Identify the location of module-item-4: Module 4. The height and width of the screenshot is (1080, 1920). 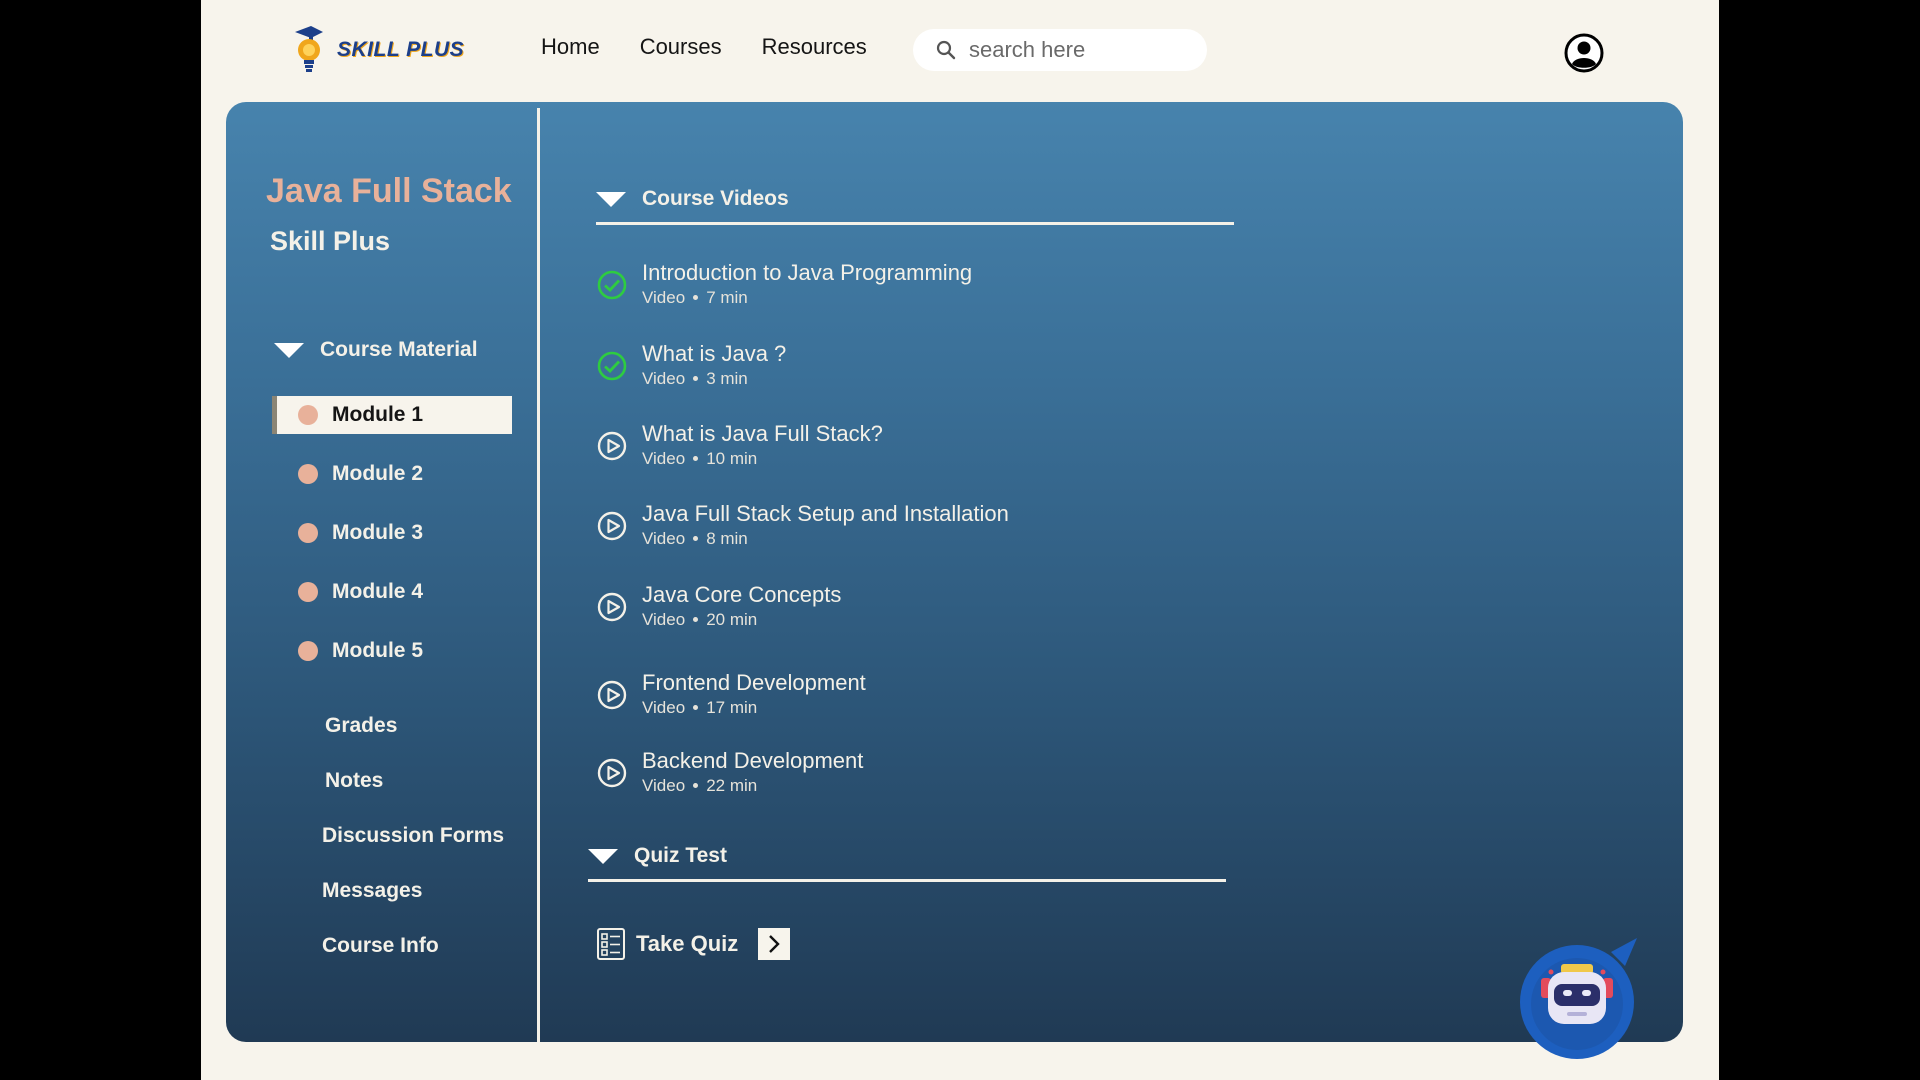
(392, 592).